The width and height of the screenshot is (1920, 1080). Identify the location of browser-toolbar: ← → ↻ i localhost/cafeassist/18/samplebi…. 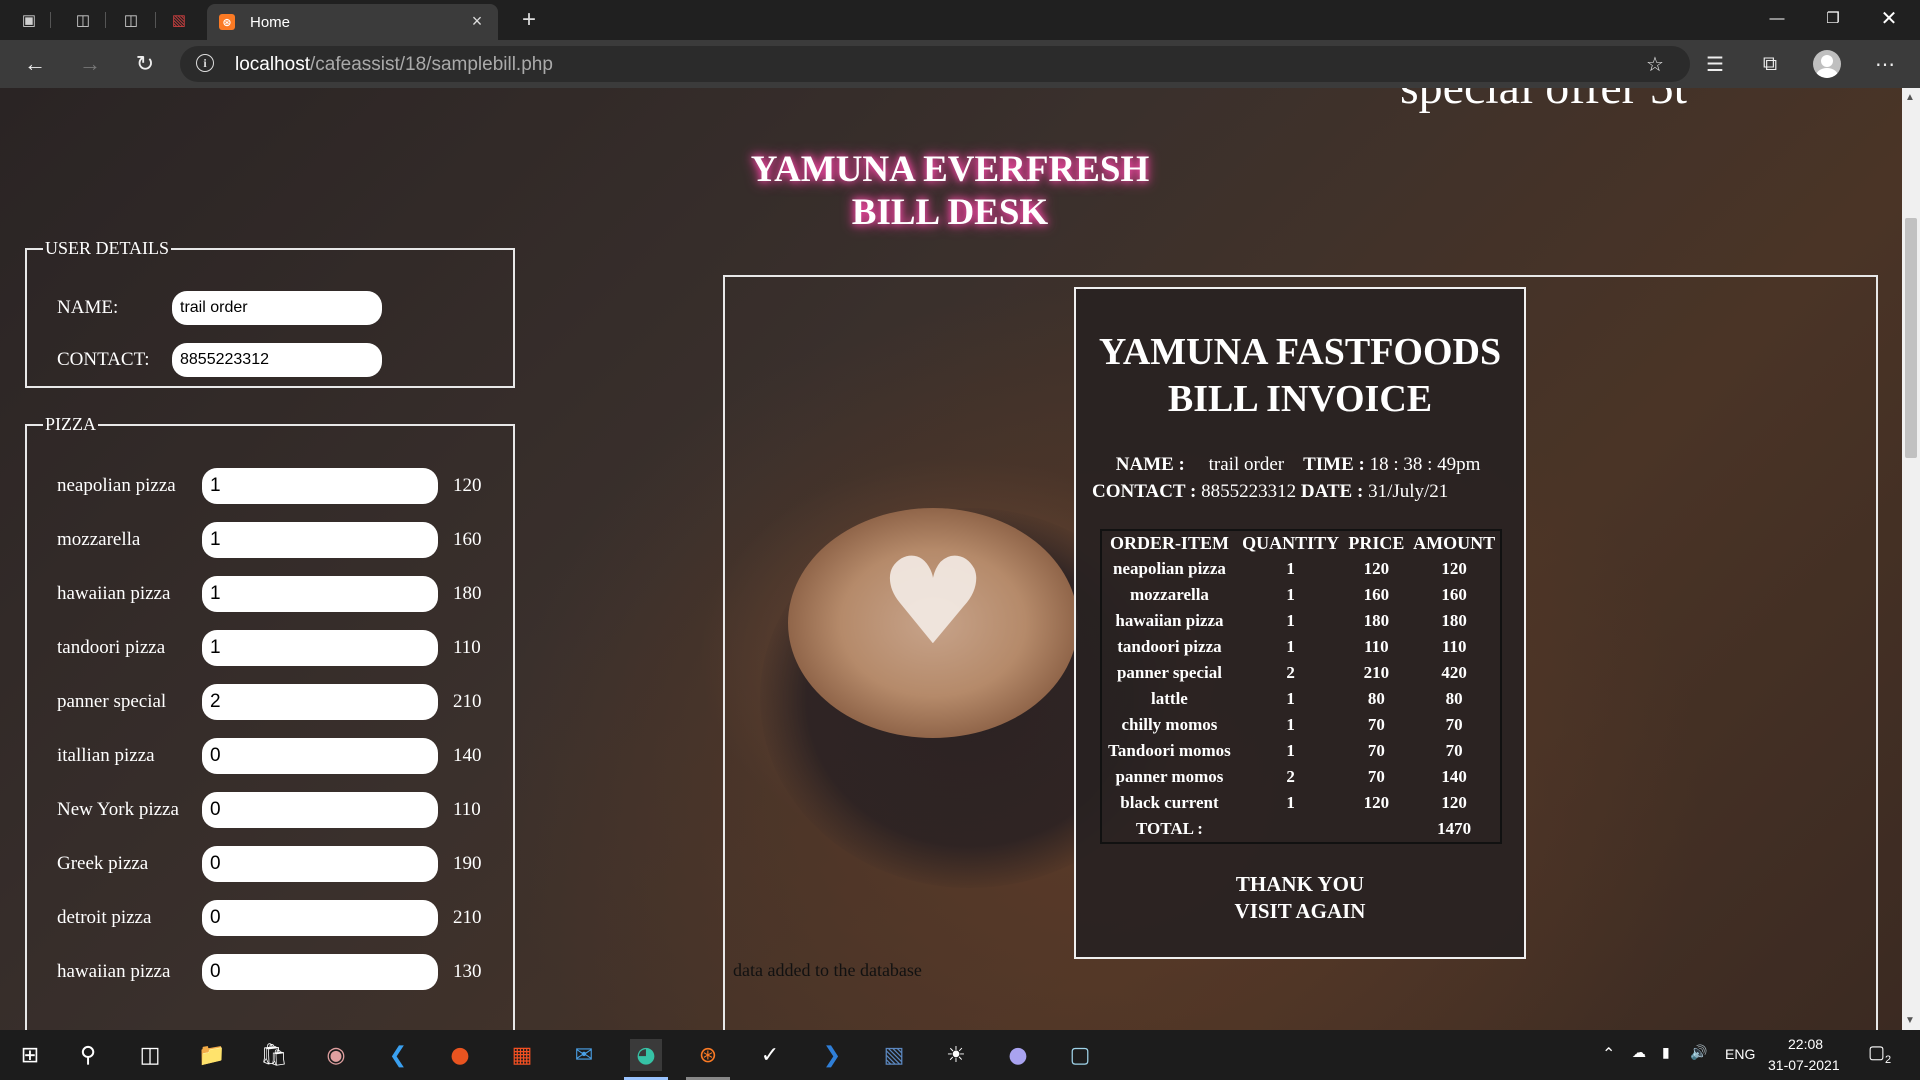
(960, 64).